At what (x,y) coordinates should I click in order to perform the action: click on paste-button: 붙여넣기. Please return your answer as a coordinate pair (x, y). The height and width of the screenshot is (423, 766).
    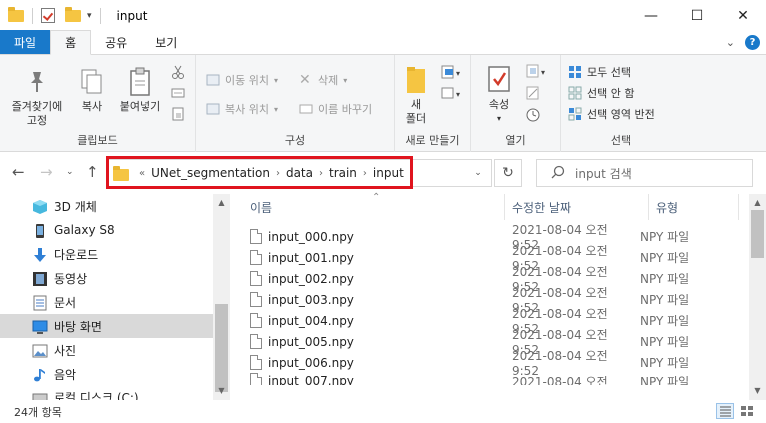
    Looking at the image, I should click on (140, 90).